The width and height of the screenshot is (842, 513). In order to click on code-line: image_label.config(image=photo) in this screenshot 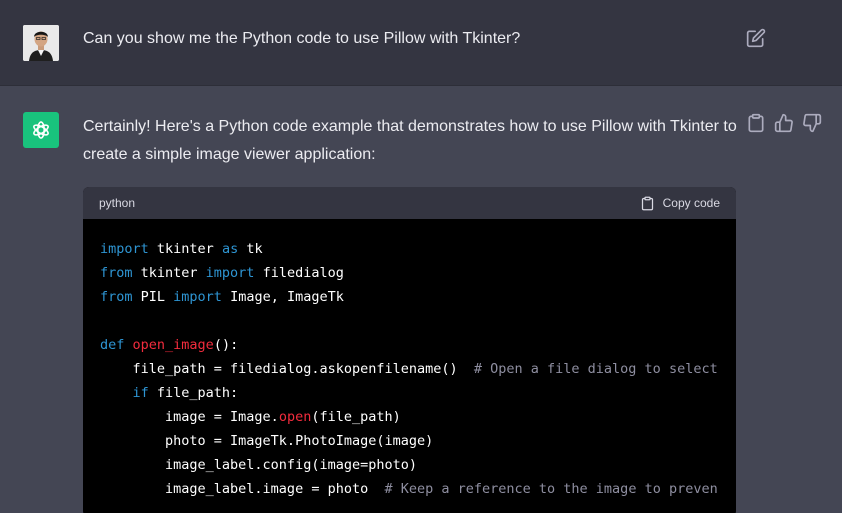, I will do `click(409, 465)`.